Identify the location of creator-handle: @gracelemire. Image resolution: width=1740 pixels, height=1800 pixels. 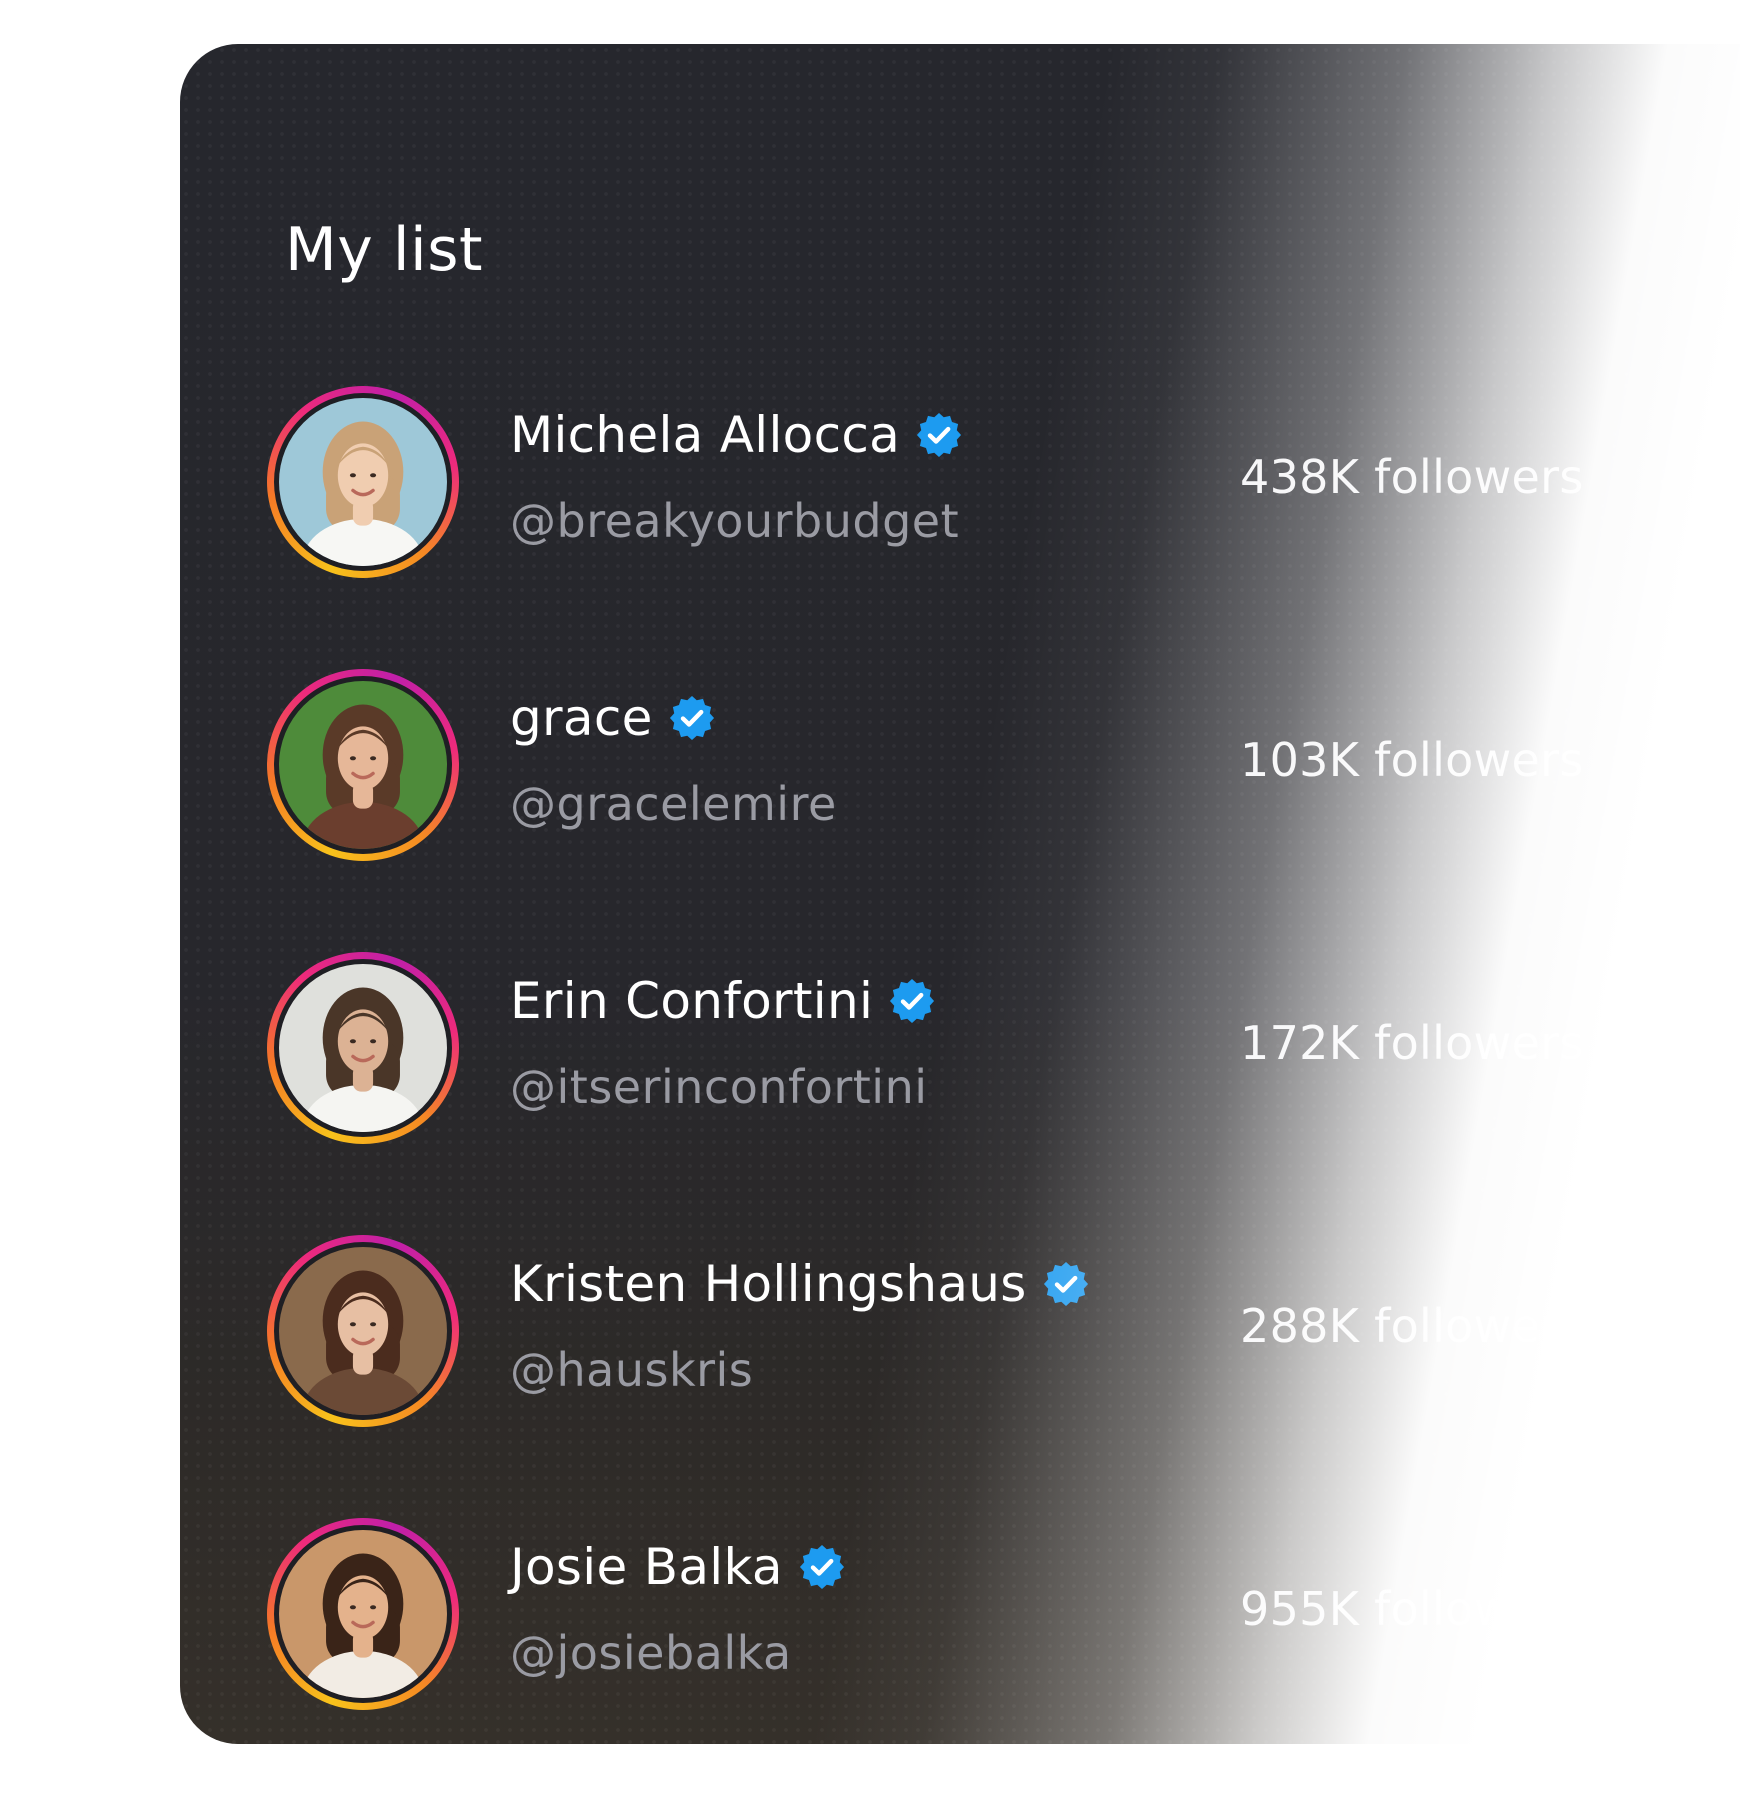
(673, 804).